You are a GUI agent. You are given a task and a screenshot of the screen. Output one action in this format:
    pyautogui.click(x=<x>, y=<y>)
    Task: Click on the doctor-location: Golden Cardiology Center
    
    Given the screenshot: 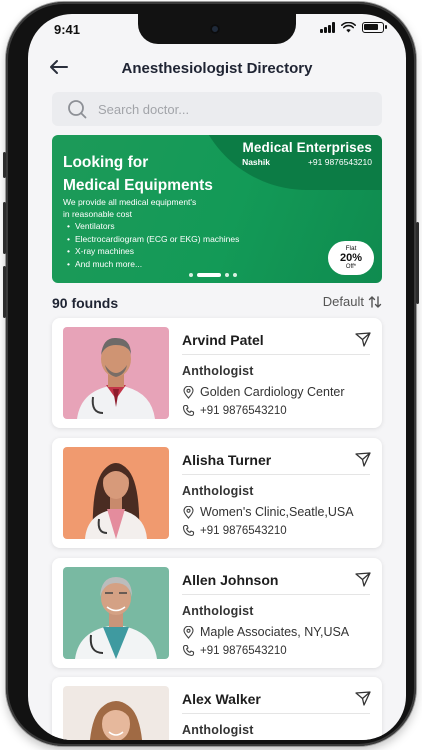 What is the action you would take?
    pyautogui.click(x=263, y=392)
    